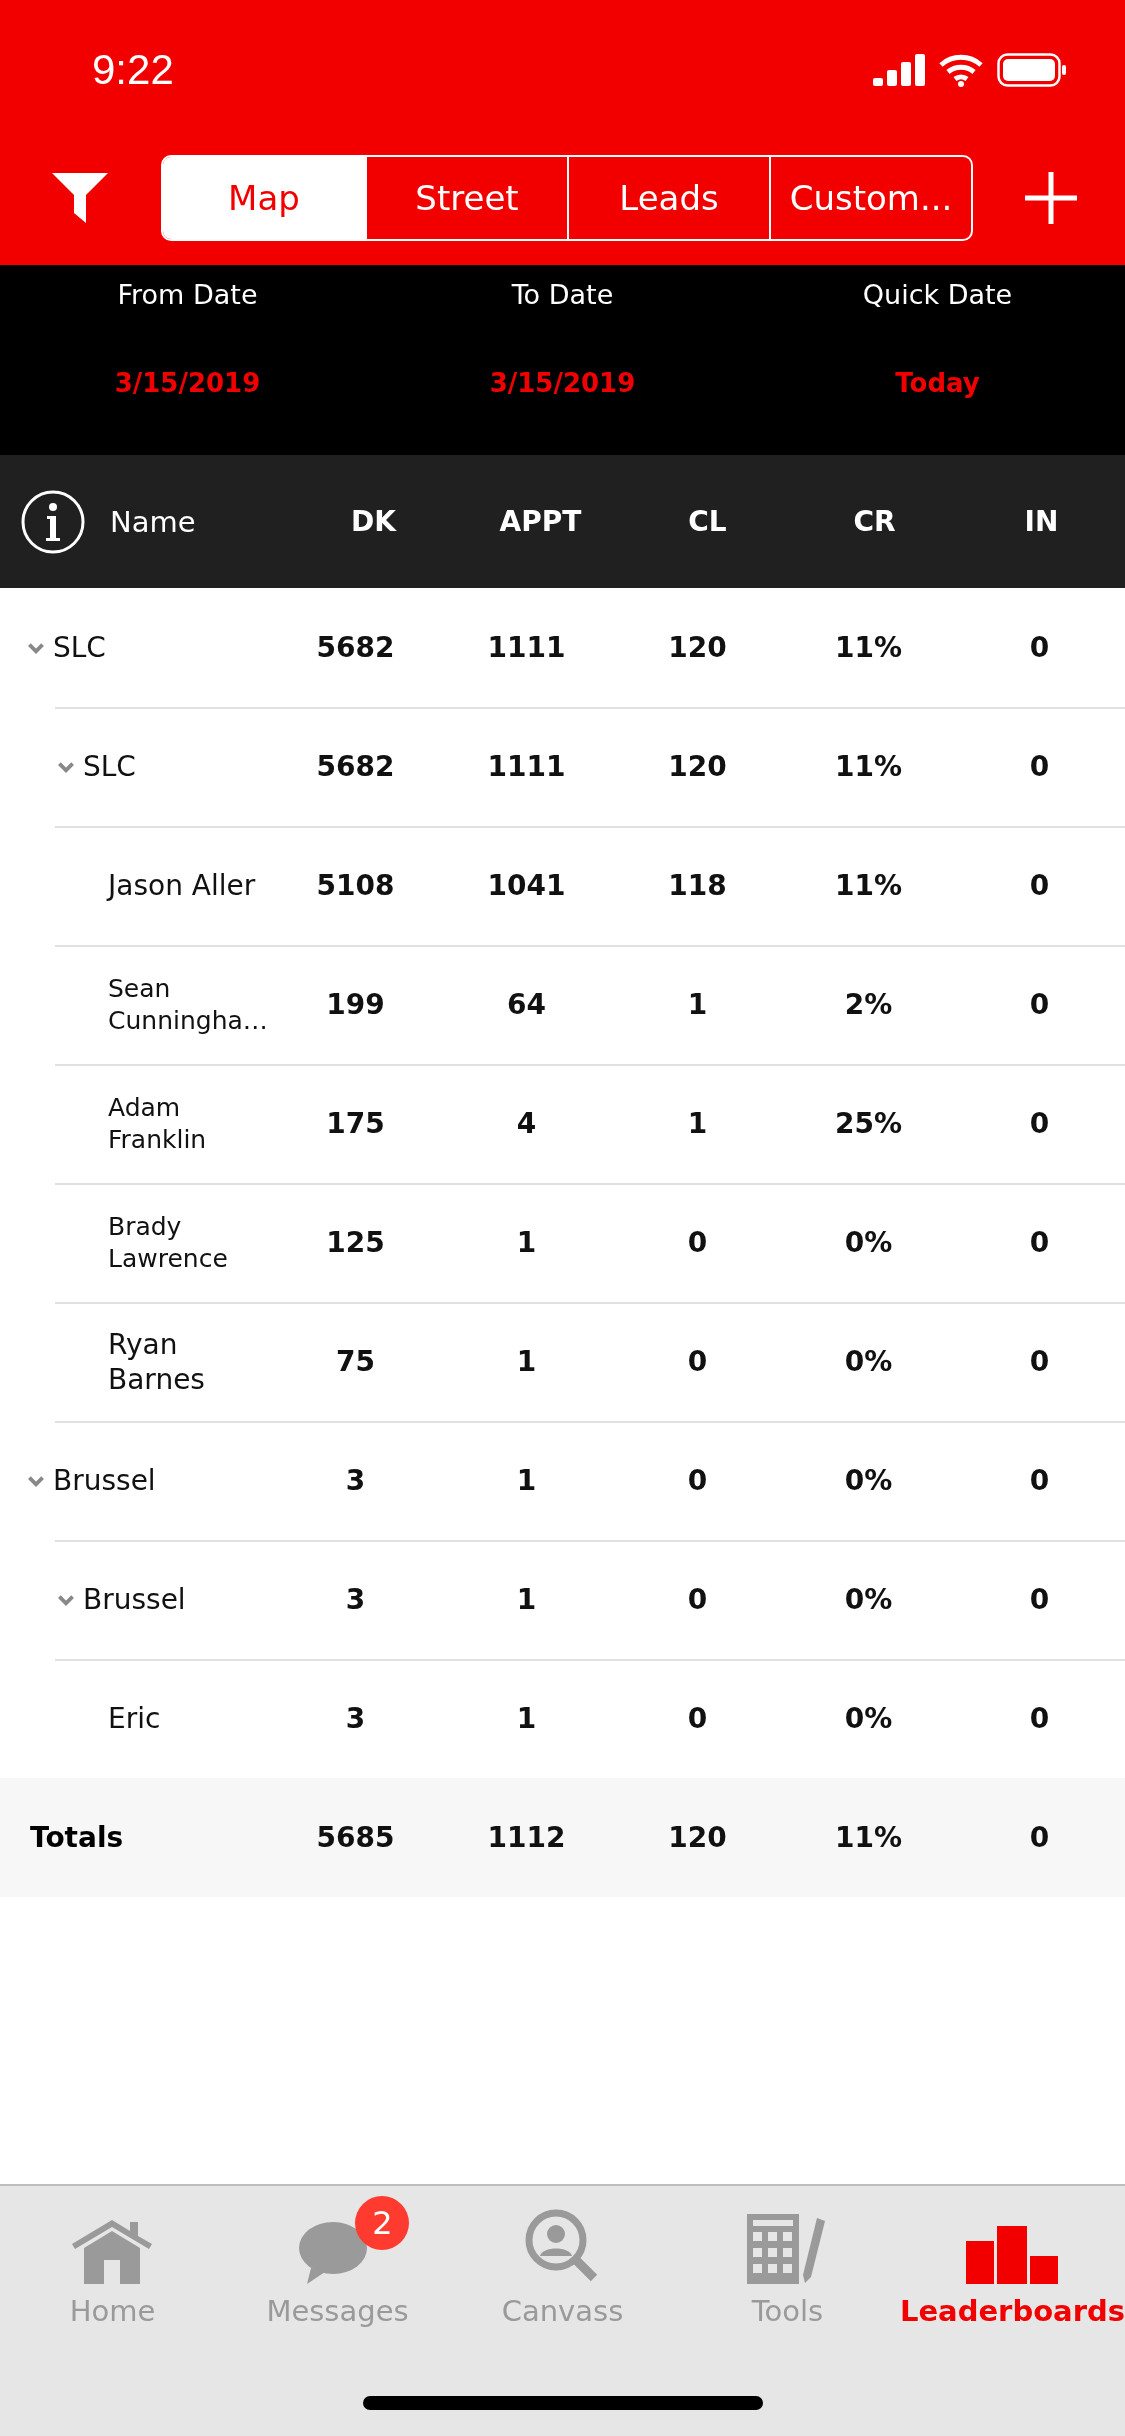  Describe the element at coordinates (112, 2251) in the screenshot. I see `home-icon` at that location.